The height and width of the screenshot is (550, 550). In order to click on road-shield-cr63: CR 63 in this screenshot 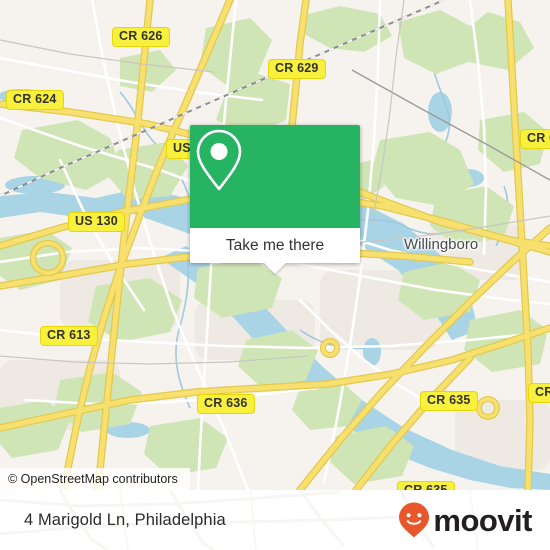, I will do `click(535, 139)`.